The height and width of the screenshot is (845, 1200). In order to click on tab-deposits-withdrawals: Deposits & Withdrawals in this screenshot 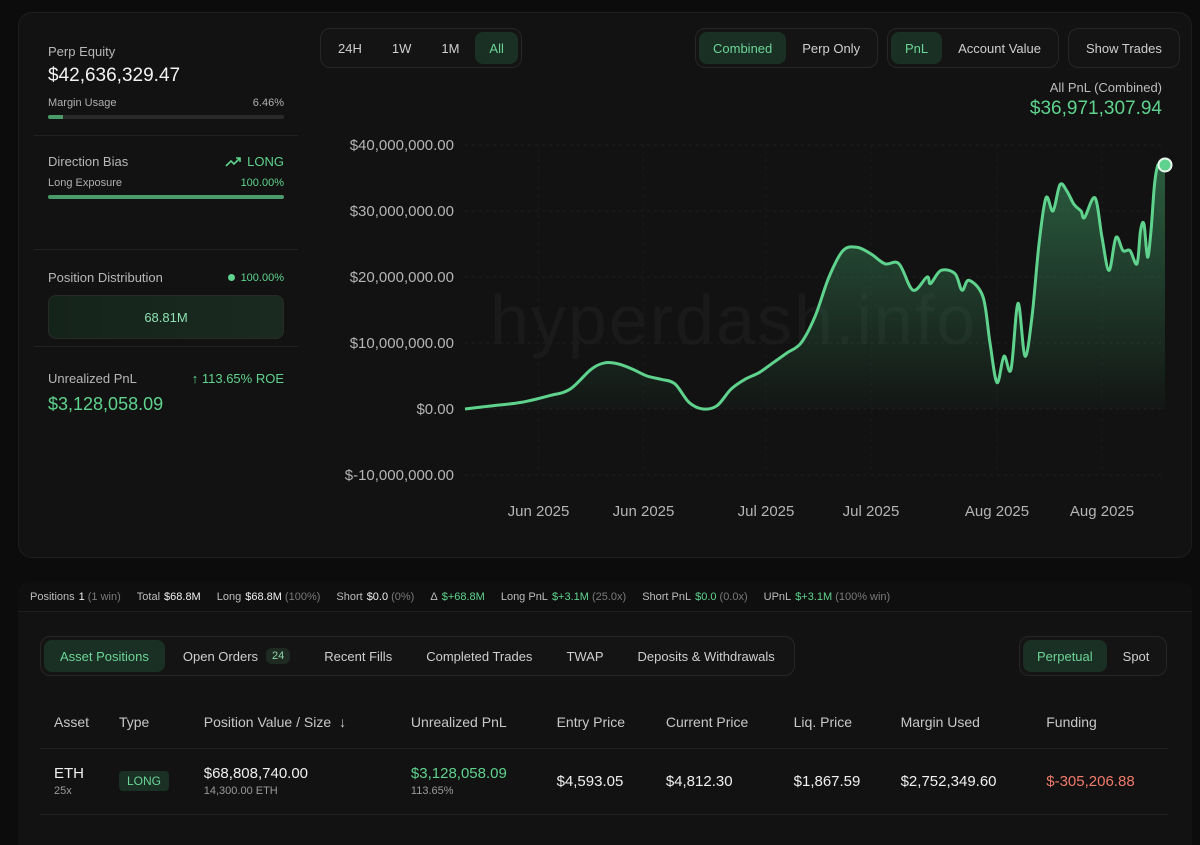, I will do `click(706, 656)`.